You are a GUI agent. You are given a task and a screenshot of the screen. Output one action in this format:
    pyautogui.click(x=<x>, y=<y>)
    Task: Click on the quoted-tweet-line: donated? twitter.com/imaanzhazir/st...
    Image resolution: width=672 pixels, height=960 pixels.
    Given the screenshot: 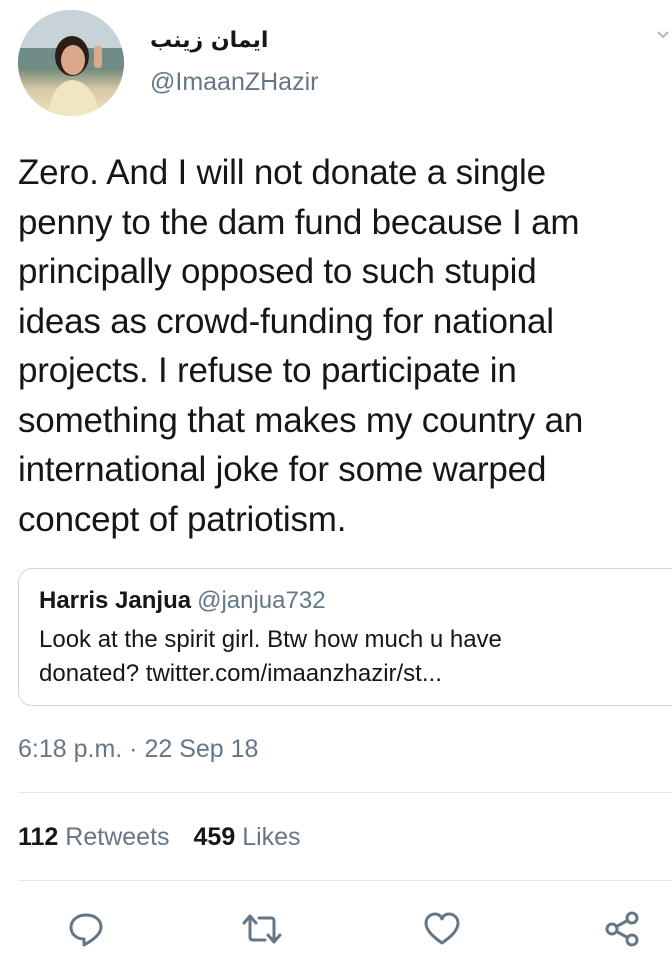 What is the action you would take?
    pyautogui.click(x=270, y=674)
    